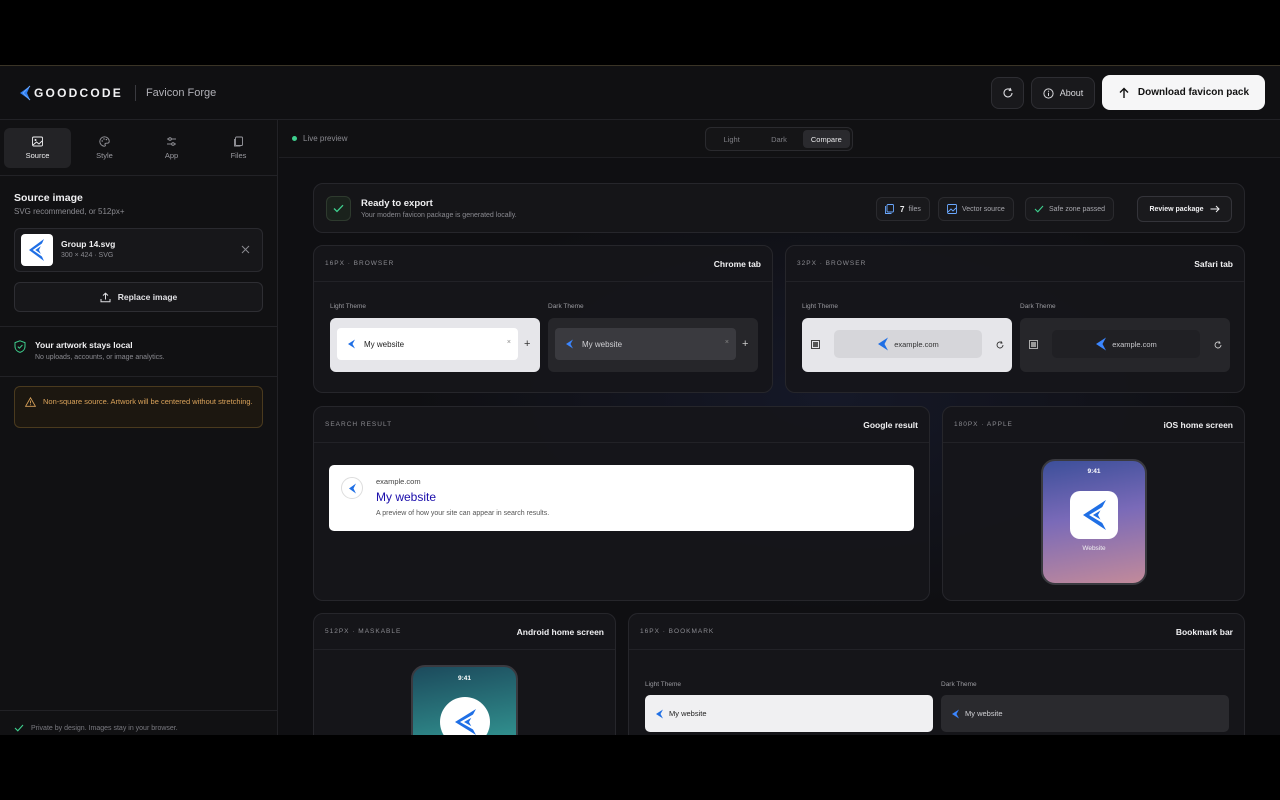 The width and height of the screenshot is (1280, 800). I want to click on download-button: Download favicon pack, so click(1183, 92).